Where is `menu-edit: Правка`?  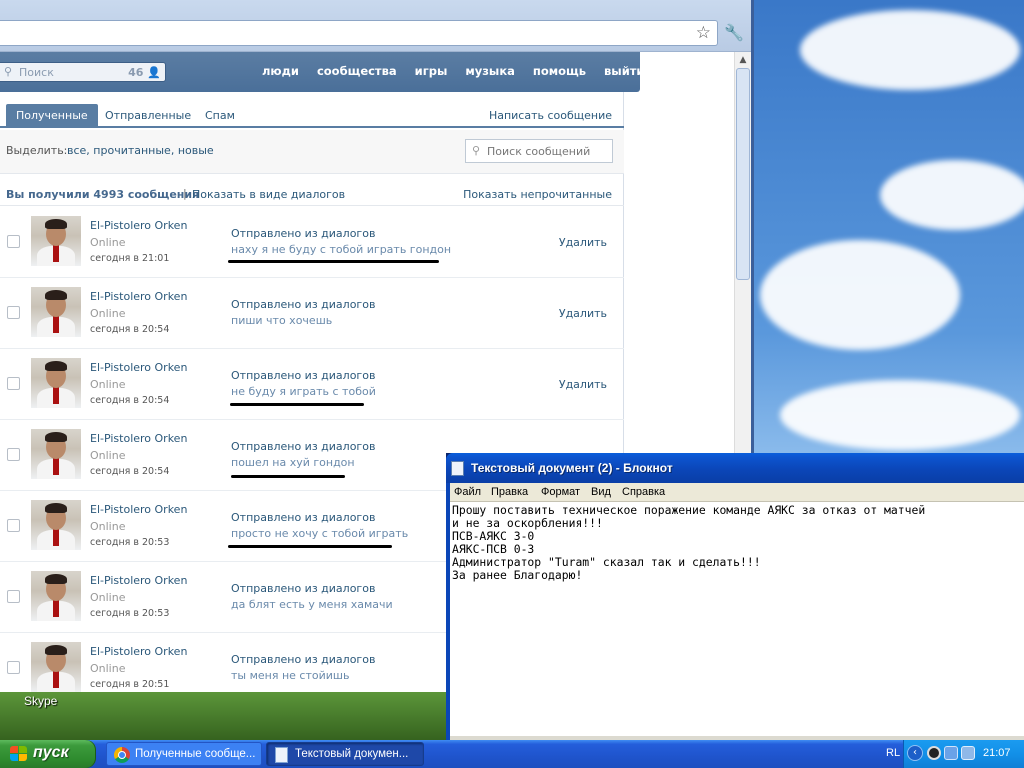
menu-edit: Правка is located at coordinates (509, 492).